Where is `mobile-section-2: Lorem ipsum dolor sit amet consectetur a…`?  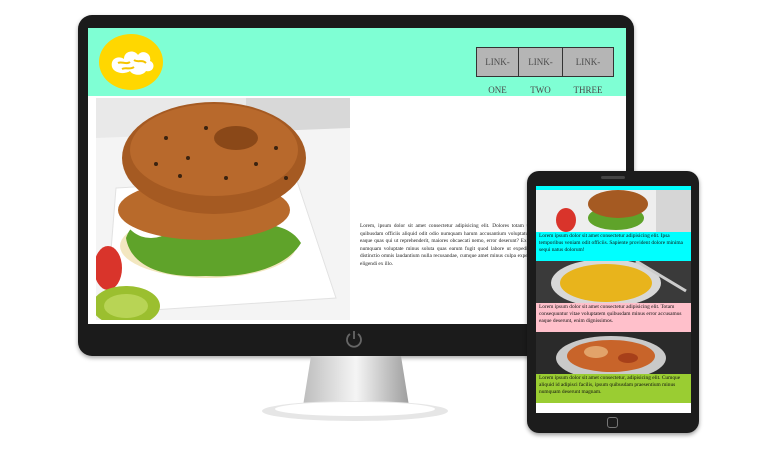 mobile-section-2: Lorem ipsum dolor sit amet consectetur a… is located at coordinates (613, 296).